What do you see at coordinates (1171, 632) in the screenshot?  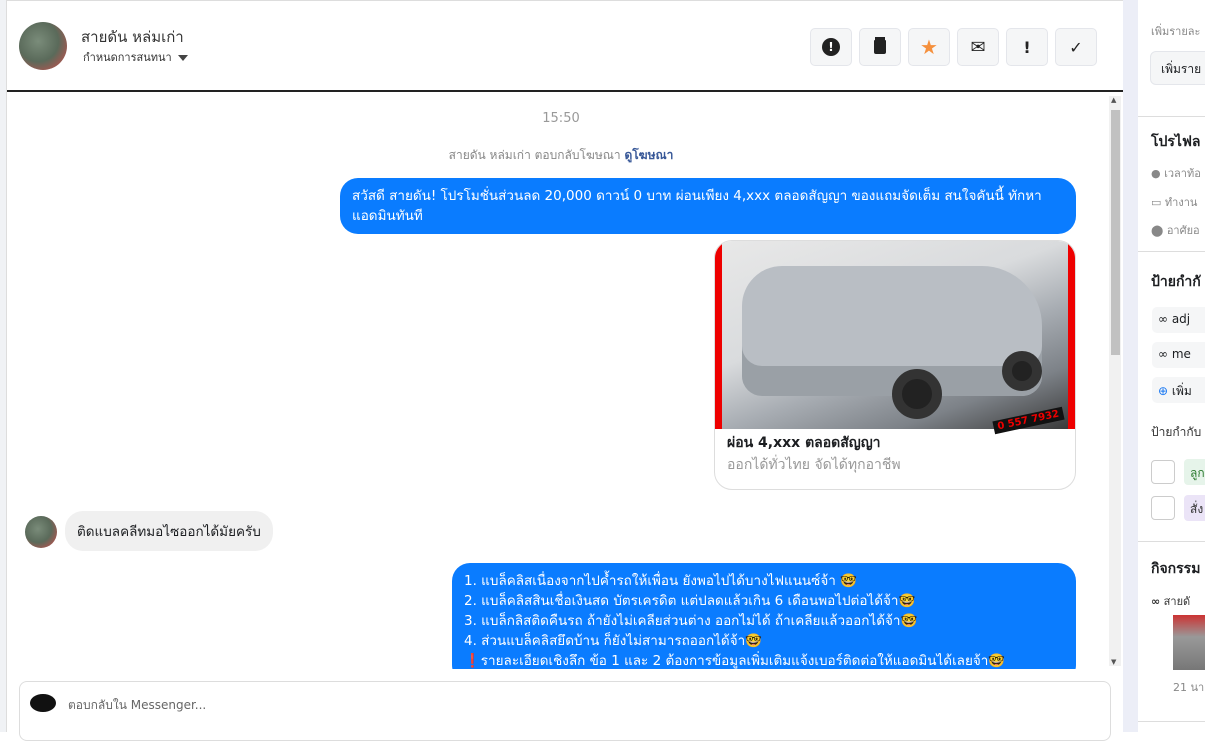 I see `activity-section: กิจกรรม ∞ สายดั 21 นา` at bounding box center [1171, 632].